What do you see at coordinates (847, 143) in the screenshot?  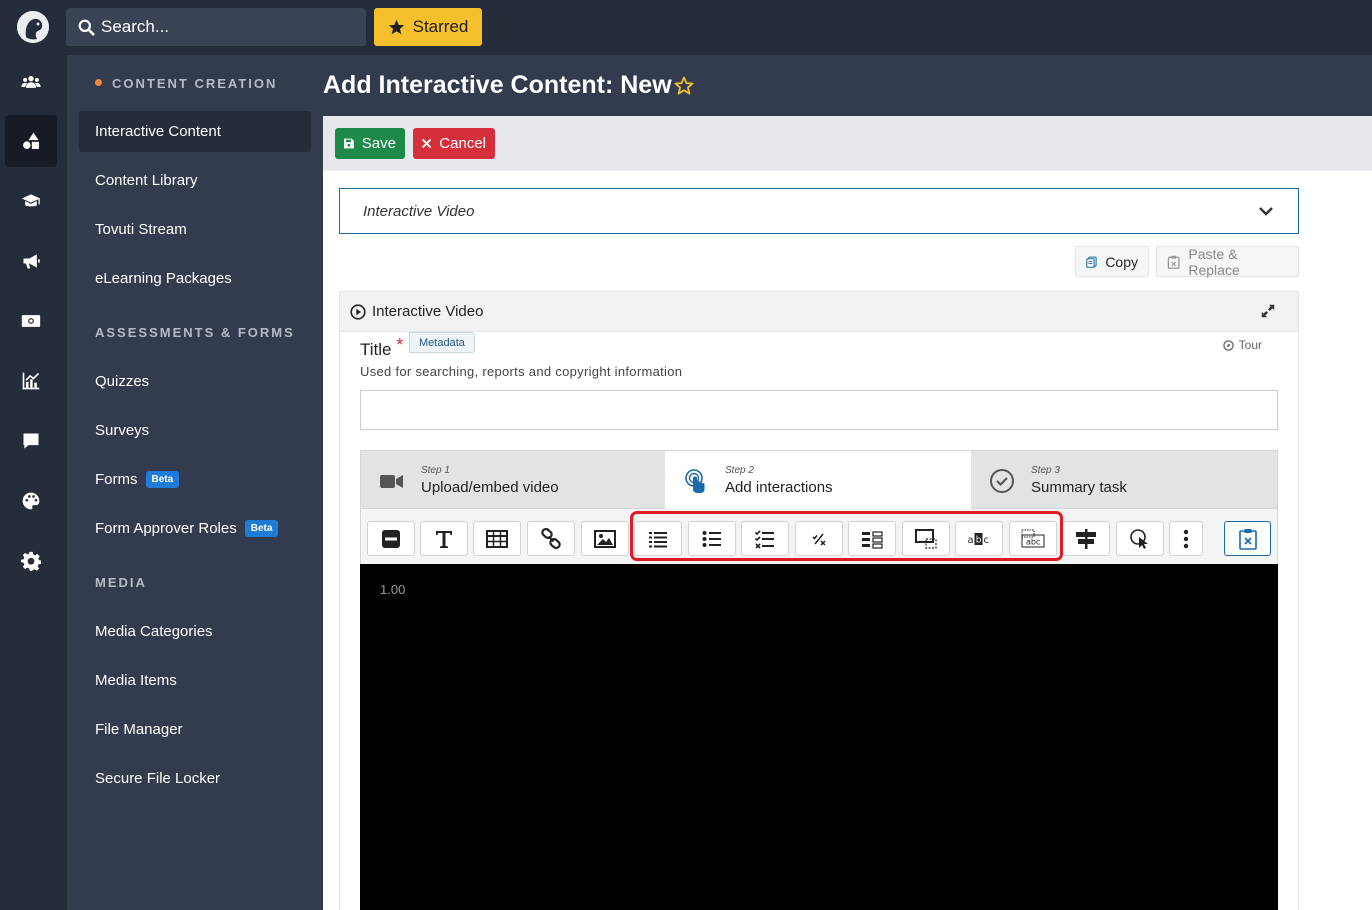 I see `action-bar: Save Cancel` at bounding box center [847, 143].